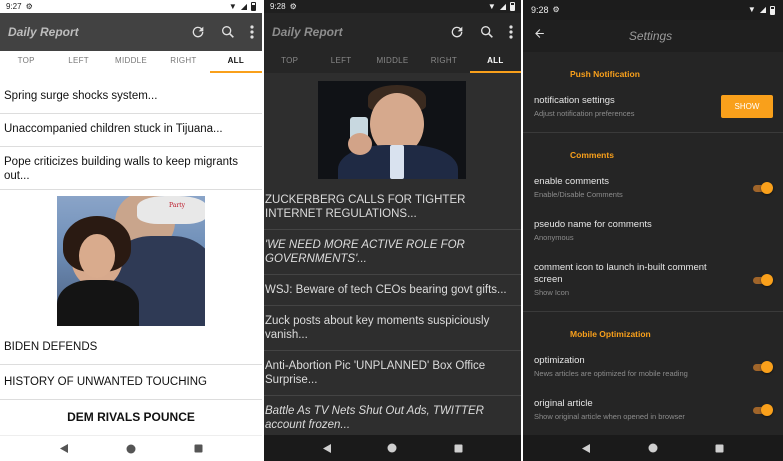 This screenshot has width=783, height=461. I want to click on show-button: SHOW, so click(747, 106).